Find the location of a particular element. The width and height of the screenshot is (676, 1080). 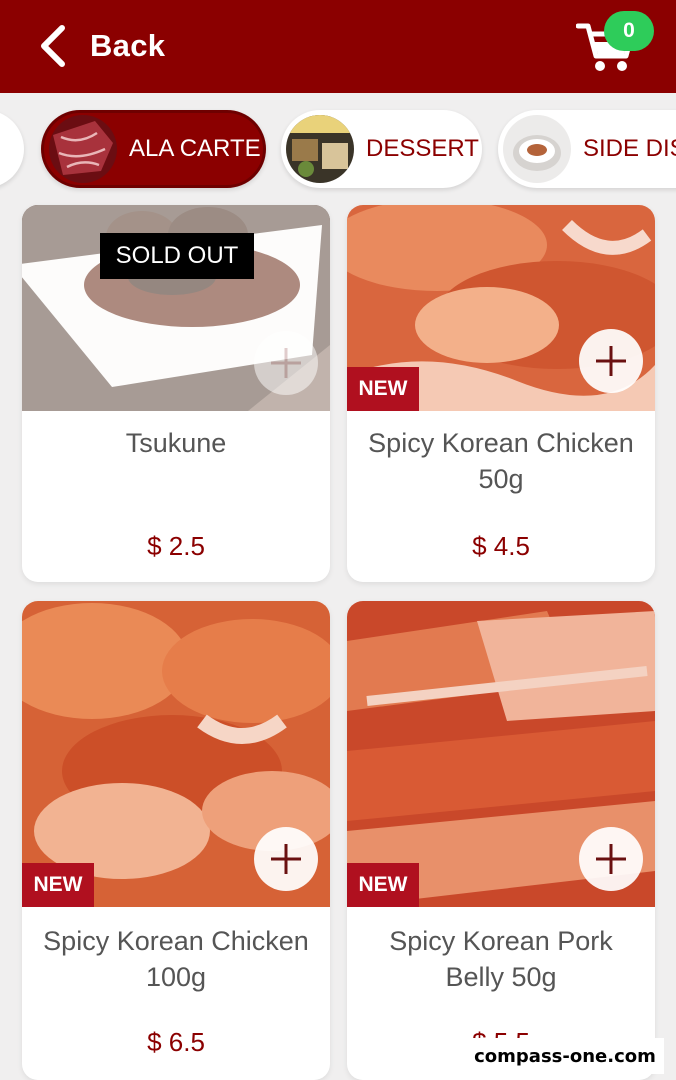

side-dish-thumbnail is located at coordinates (537, 149).